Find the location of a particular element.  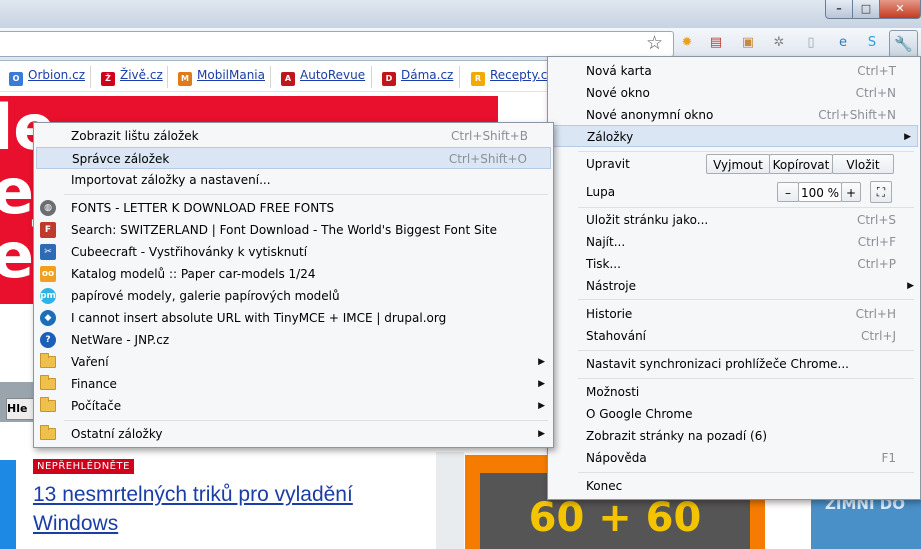

menu-item-save-page: Uložit stránku jako... Ctrl+S is located at coordinates (734, 220).